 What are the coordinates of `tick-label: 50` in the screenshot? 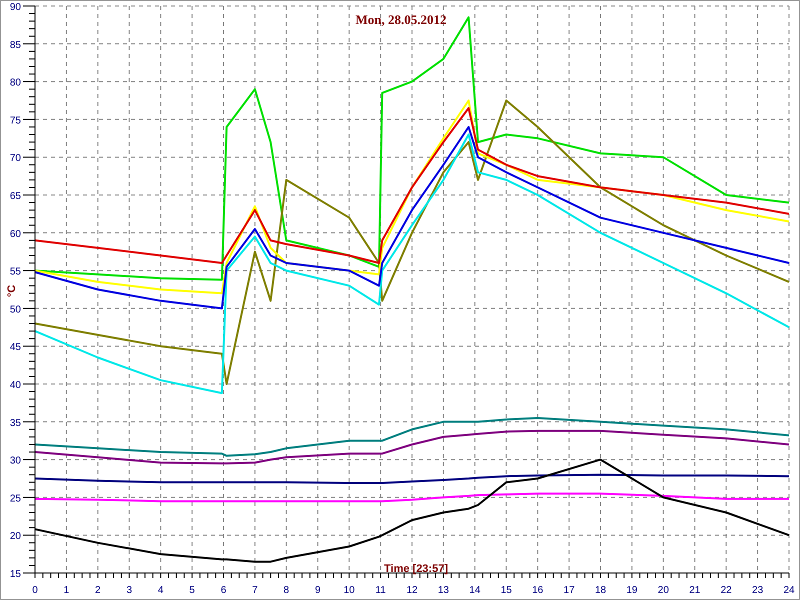 It's located at (15, 310).